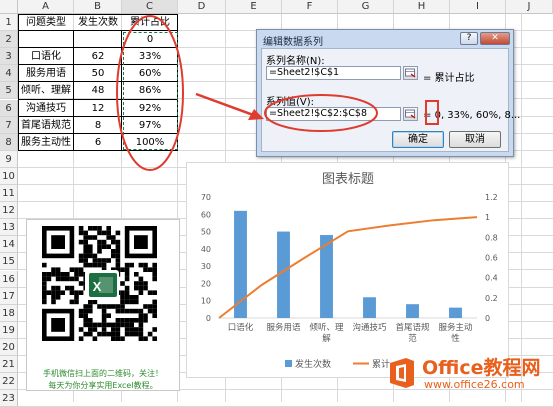 This screenshot has width=553, height=407. What do you see at coordinates (412, 338) in the screenshot?
I see `x-tick-label: 范` at bounding box center [412, 338].